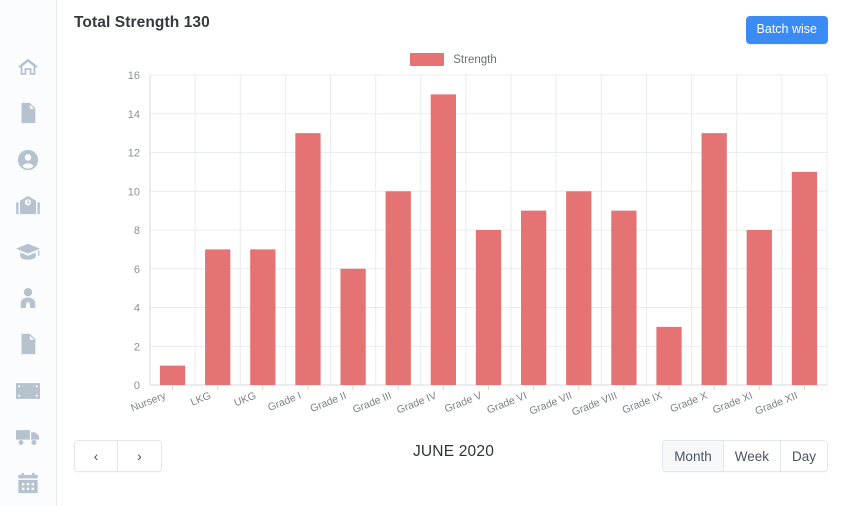  Describe the element at coordinates (134, 76) in the screenshot. I see `y-axis-tick: 16` at that location.